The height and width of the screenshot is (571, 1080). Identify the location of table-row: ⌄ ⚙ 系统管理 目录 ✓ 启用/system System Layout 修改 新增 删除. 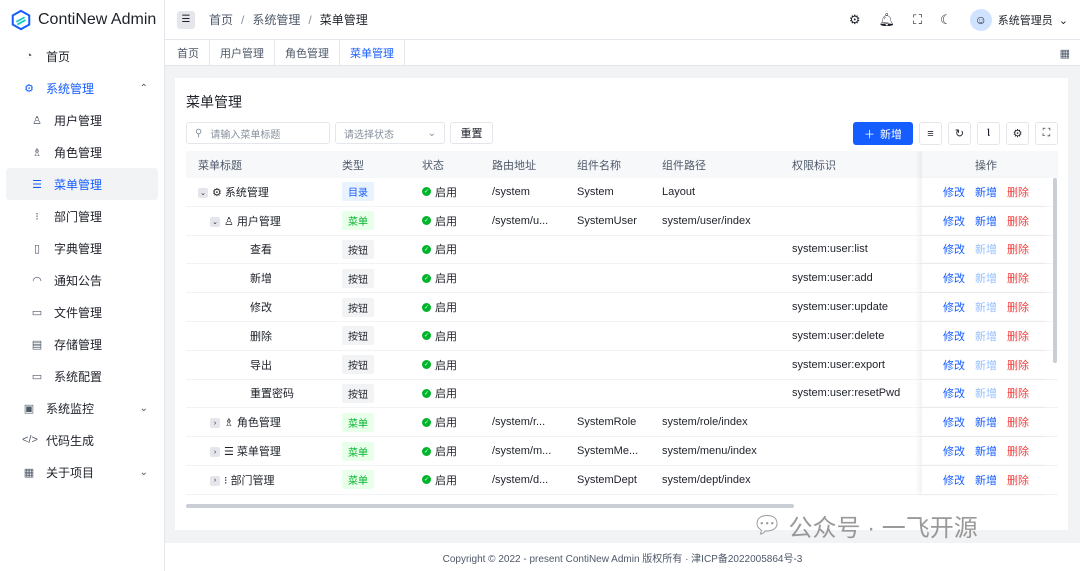
(622, 192).